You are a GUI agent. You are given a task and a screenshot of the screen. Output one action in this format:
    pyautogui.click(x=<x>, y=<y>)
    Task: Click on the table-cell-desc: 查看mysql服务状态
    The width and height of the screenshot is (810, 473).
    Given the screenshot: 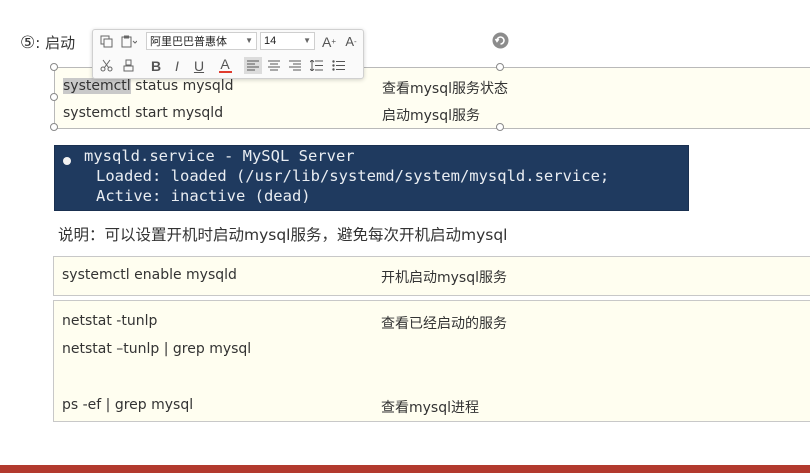 What is the action you would take?
    pyautogui.click(x=445, y=88)
    